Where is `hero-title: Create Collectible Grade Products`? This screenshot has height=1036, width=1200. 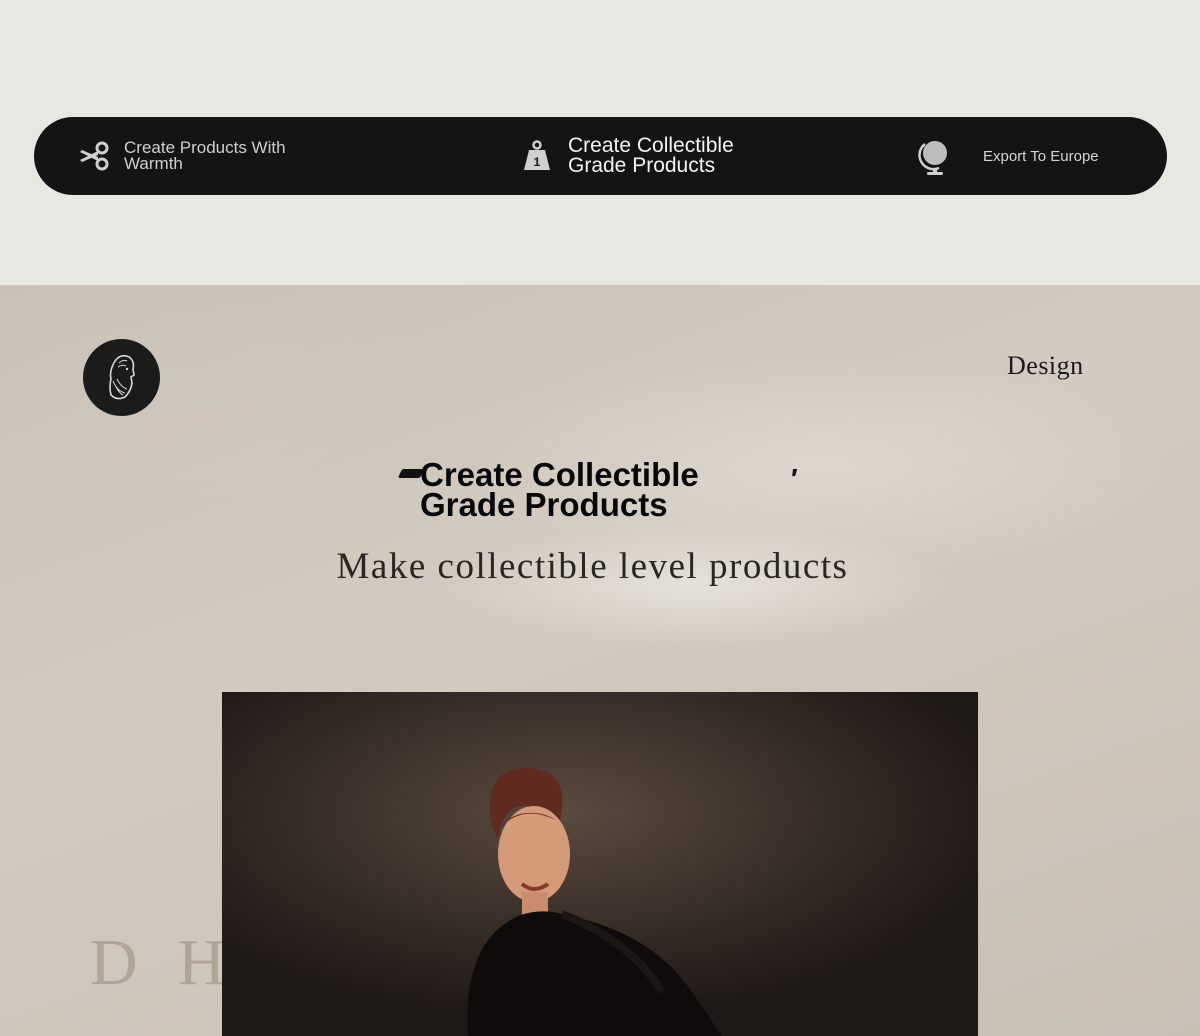 hero-title: Create Collectible Grade Products is located at coordinates (559, 489).